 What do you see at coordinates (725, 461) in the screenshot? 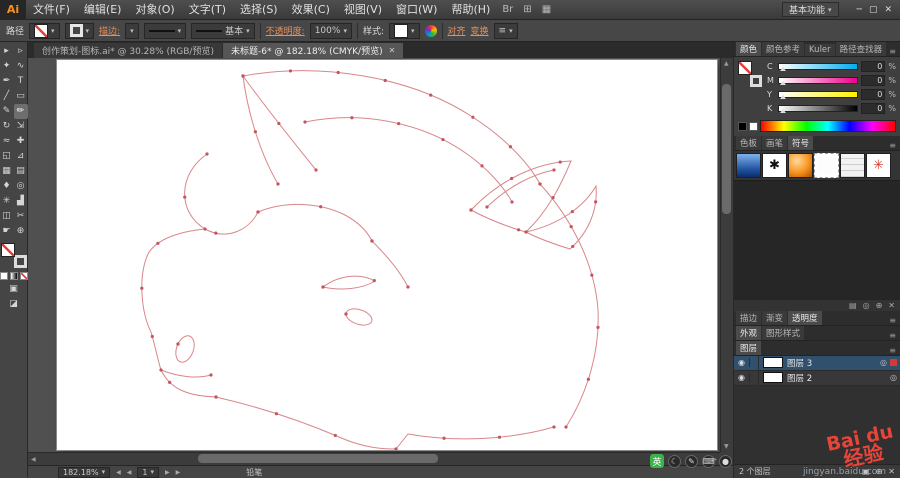
I see `ime-settings-icon: ●` at bounding box center [725, 461].